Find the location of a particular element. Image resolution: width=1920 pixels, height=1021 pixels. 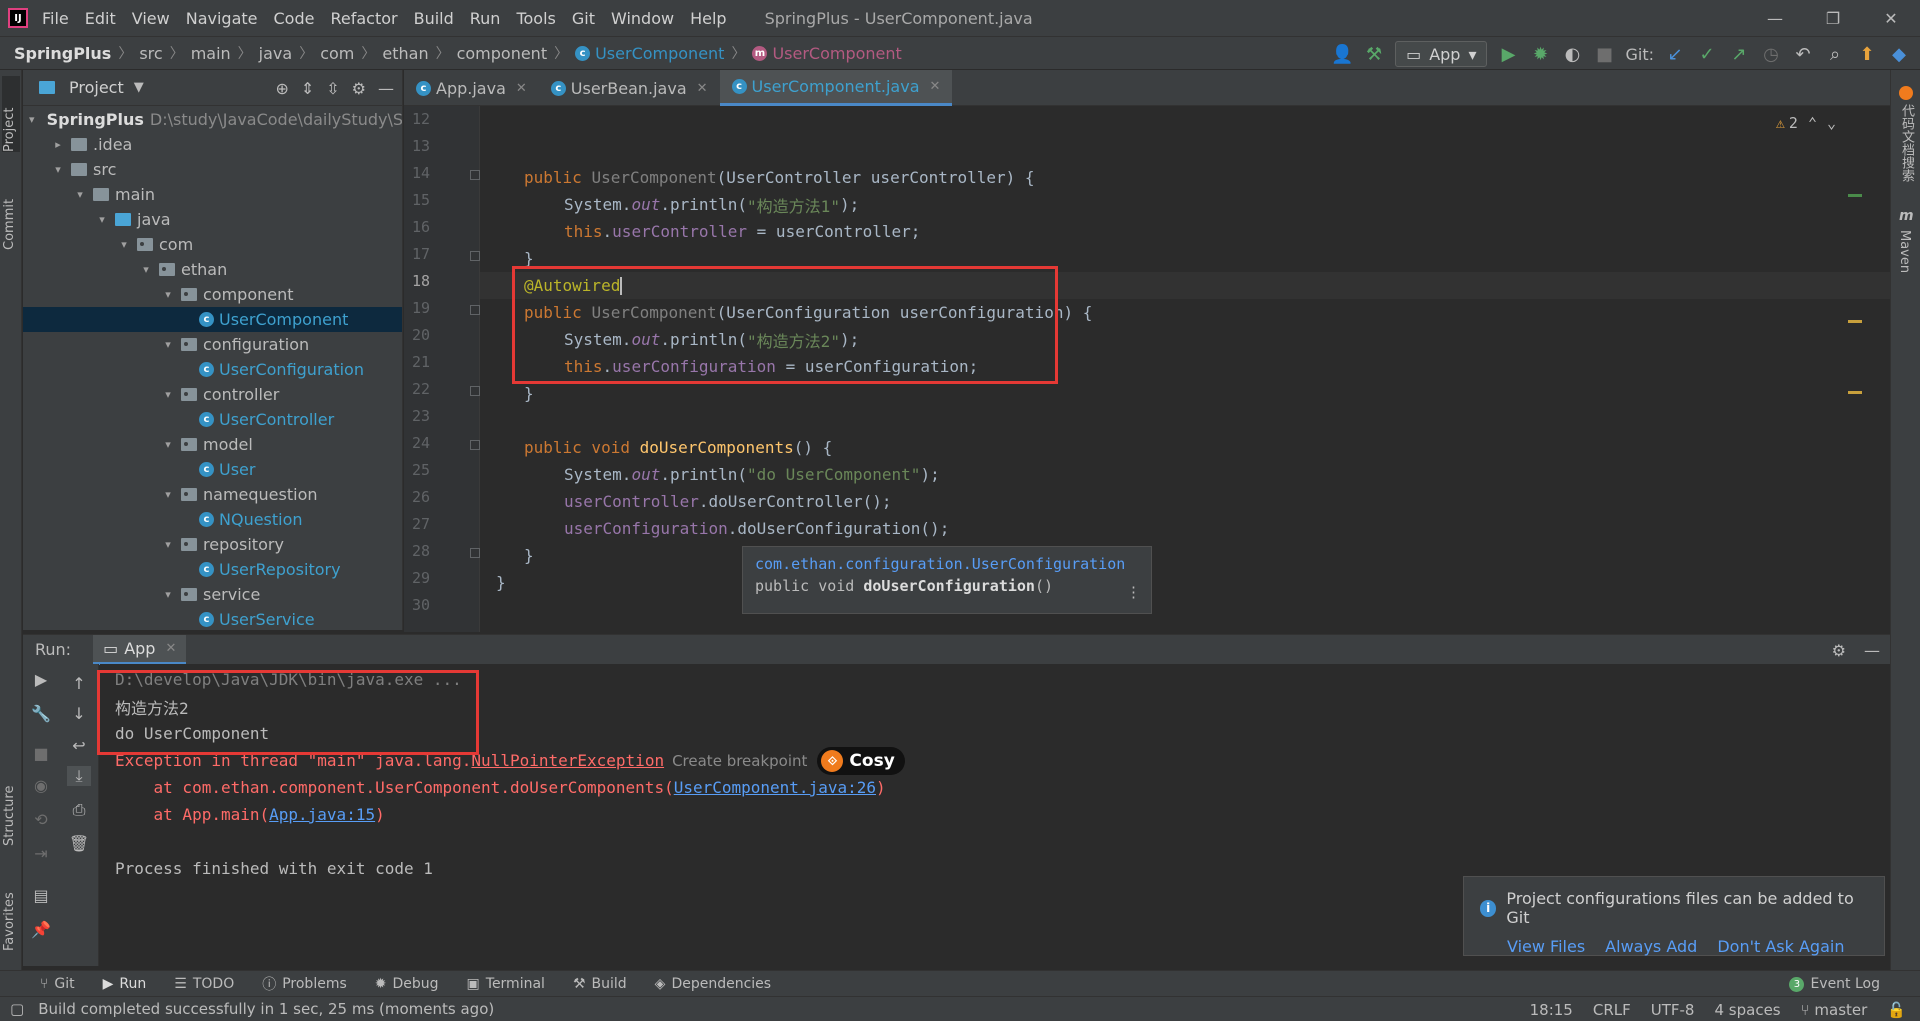

chevron-up-icon: ⌃ is located at coordinates (1812, 123).